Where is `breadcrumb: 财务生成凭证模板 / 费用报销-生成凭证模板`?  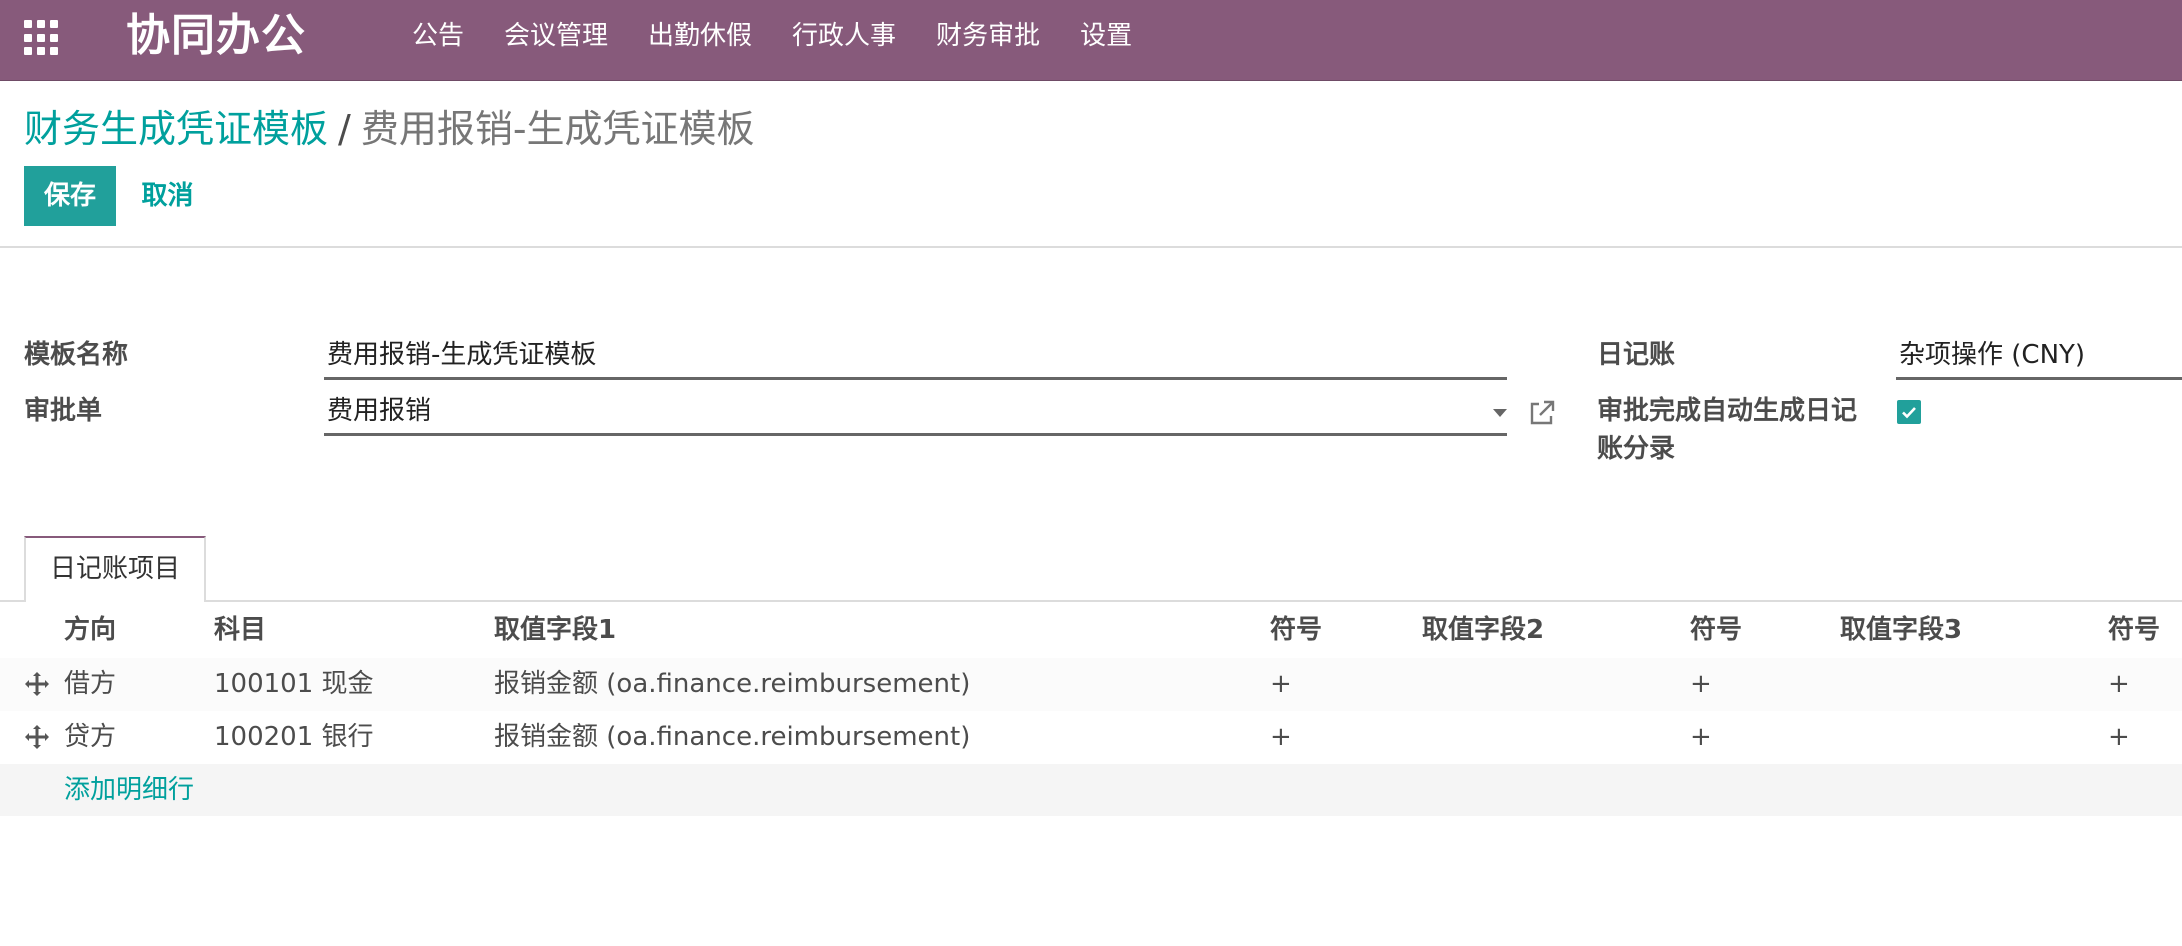 breadcrumb: 财务生成凭证模板 / 费用报销-生成凭证模板 is located at coordinates (389, 129).